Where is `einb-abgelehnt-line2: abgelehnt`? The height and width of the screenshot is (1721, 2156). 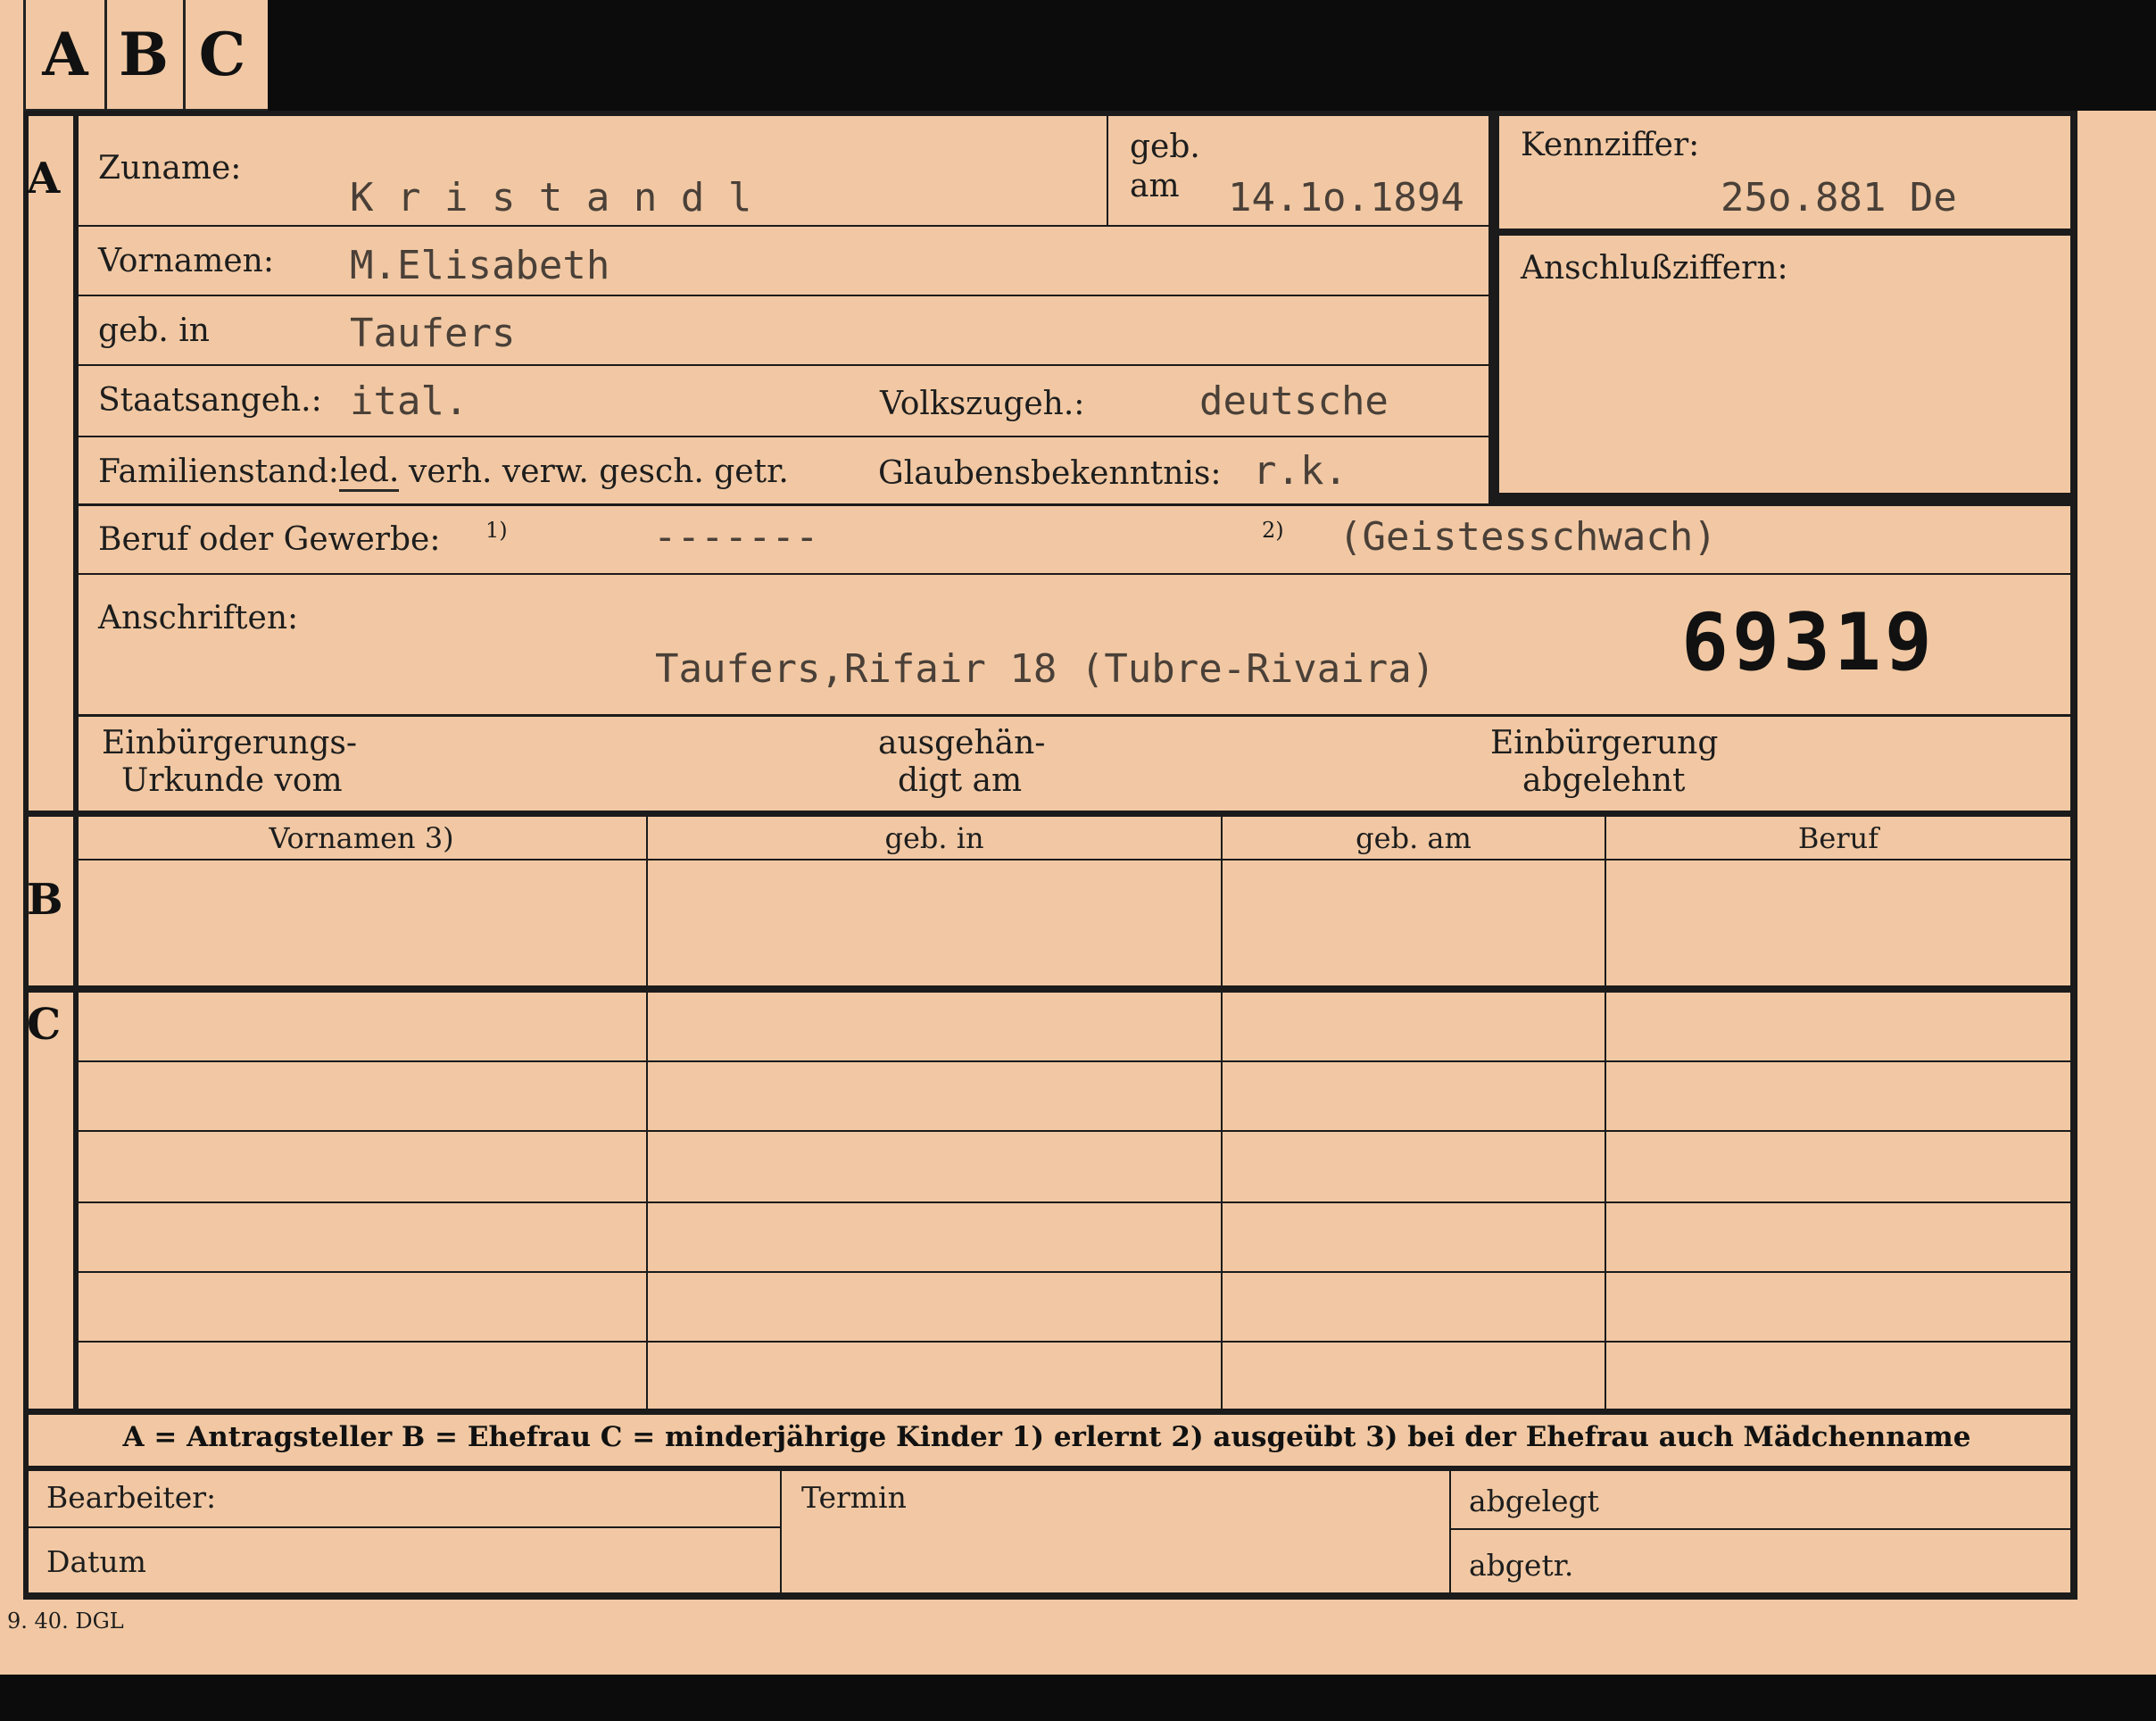
einb-abgelehnt-line2: abgelehnt is located at coordinates (1604, 780).